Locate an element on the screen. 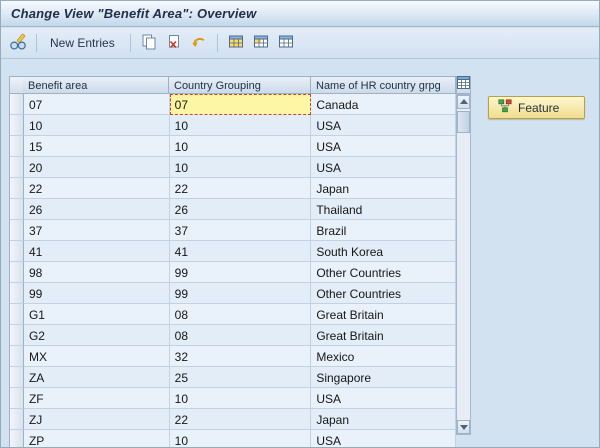 The width and height of the screenshot is (600, 448). toolbar-separator is located at coordinates (36, 43).